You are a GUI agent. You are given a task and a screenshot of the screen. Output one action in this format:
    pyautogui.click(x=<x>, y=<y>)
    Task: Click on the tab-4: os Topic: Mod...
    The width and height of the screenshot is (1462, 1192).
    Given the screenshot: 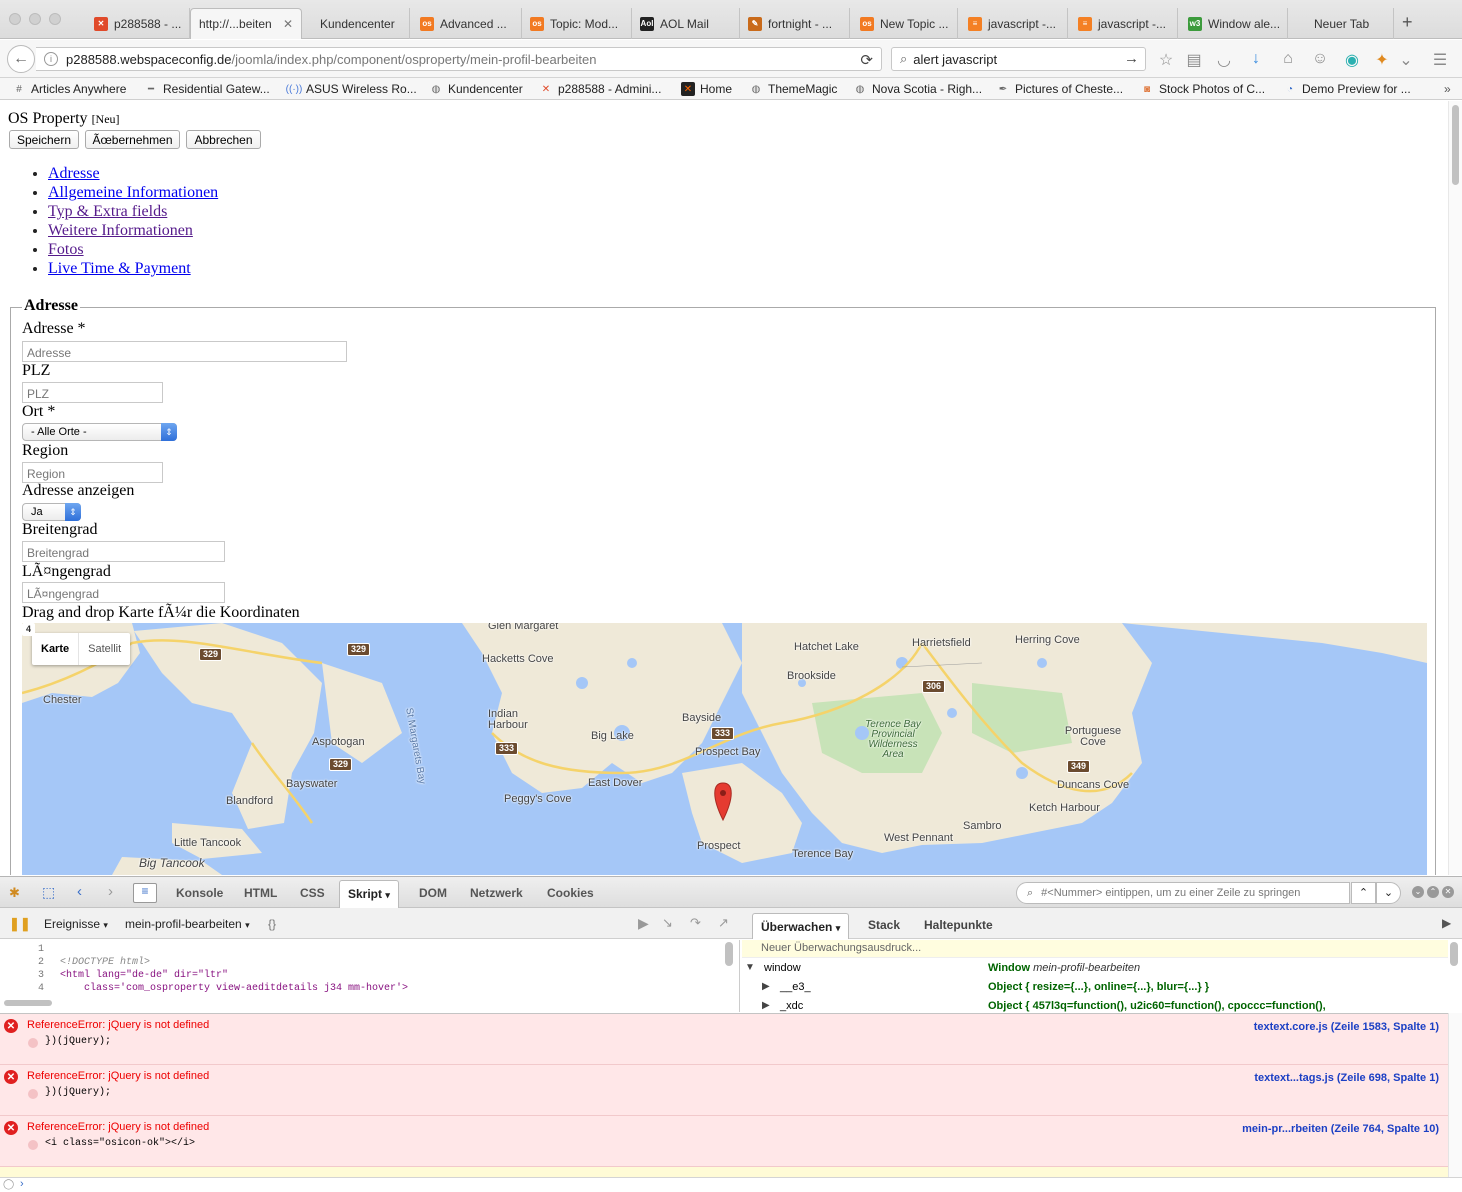 What is the action you would take?
    pyautogui.click(x=577, y=23)
    